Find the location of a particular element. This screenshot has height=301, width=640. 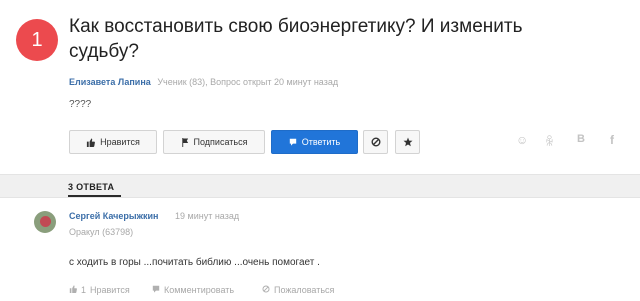

favorite-button is located at coordinates (407, 142).